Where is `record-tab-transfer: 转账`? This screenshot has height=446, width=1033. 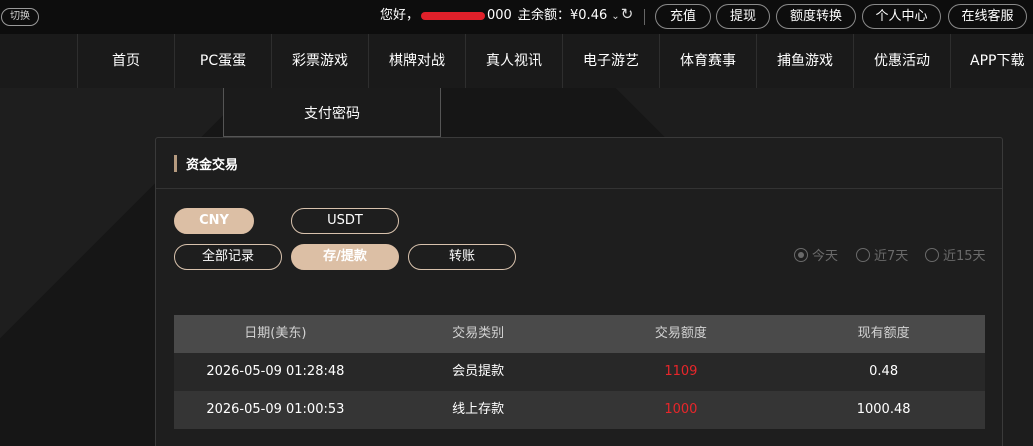 record-tab-transfer: 转账 is located at coordinates (462, 257).